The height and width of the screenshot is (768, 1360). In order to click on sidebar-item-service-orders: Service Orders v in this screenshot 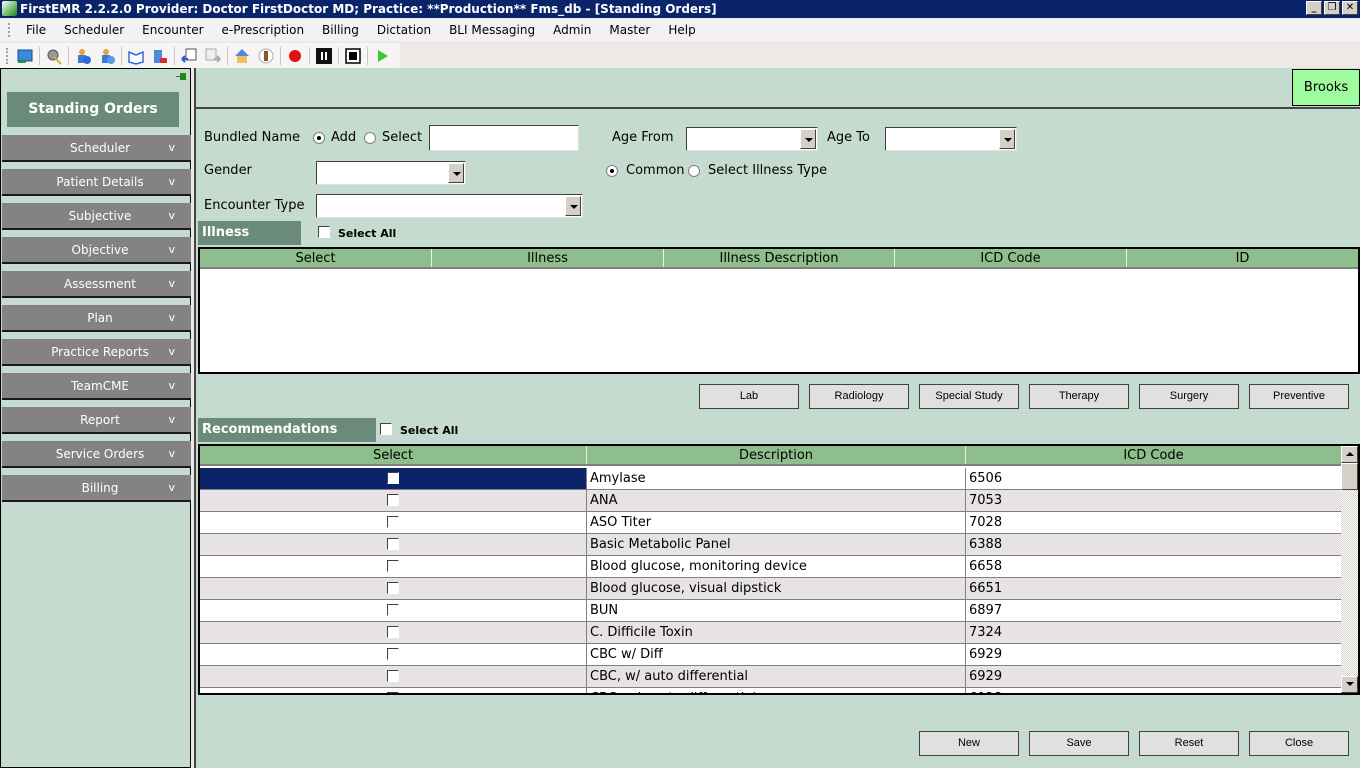, I will do `click(96, 454)`.